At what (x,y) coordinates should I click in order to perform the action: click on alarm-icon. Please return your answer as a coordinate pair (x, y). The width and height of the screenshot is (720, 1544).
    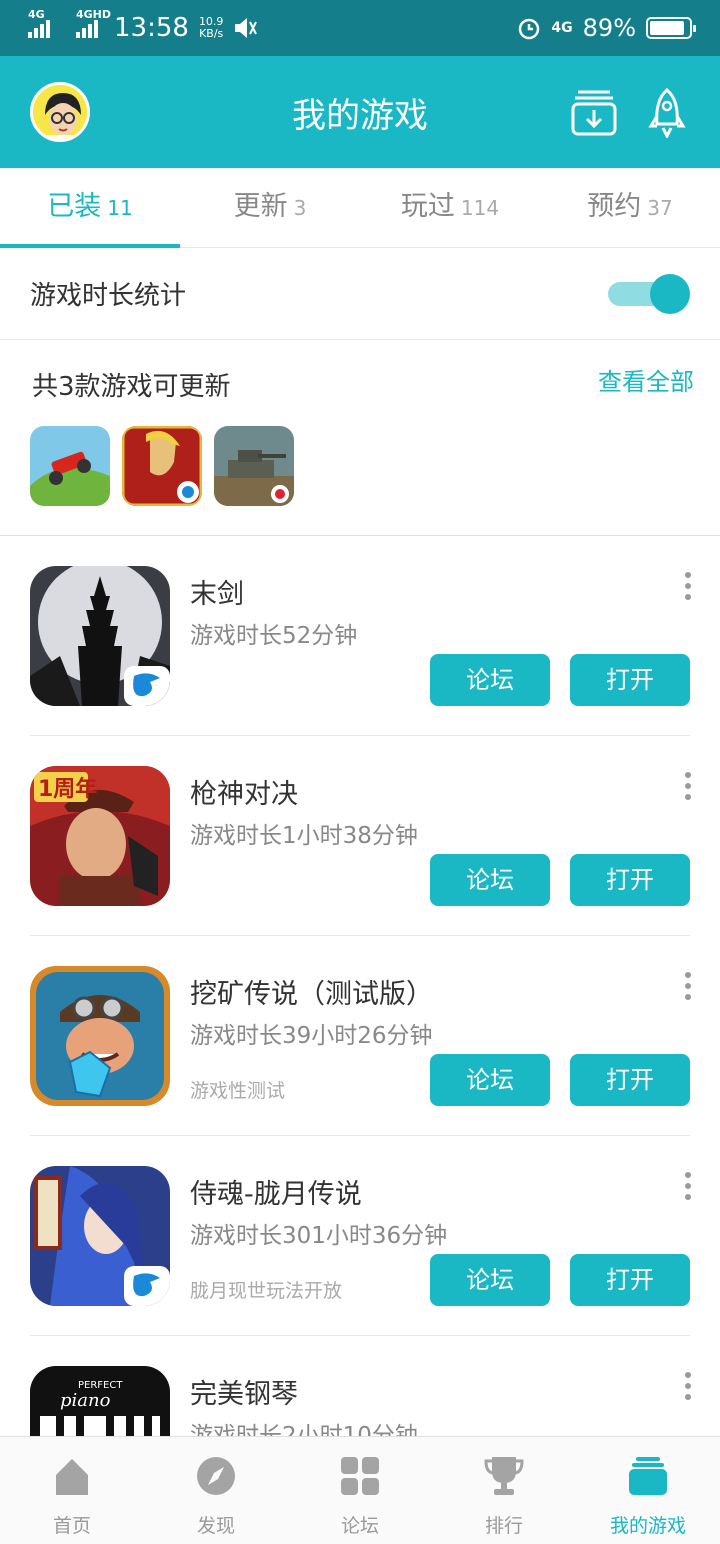
    Looking at the image, I should click on (529, 29).